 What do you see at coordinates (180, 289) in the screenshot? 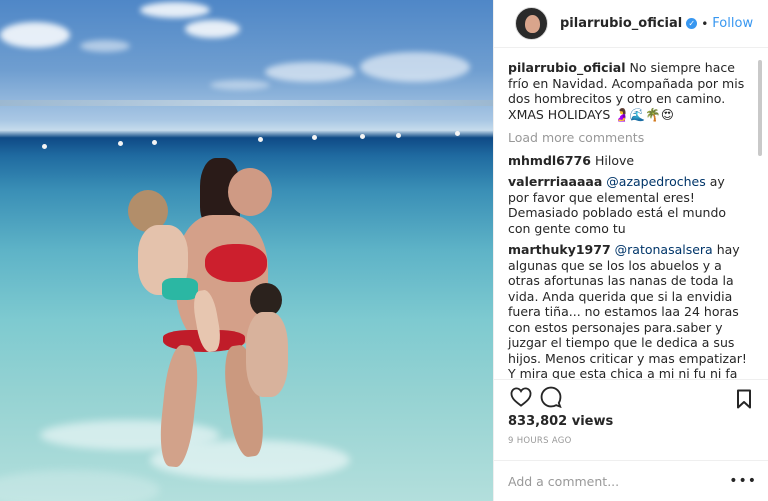
I see `child-swim-shorts` at bounding box center [180, 289].